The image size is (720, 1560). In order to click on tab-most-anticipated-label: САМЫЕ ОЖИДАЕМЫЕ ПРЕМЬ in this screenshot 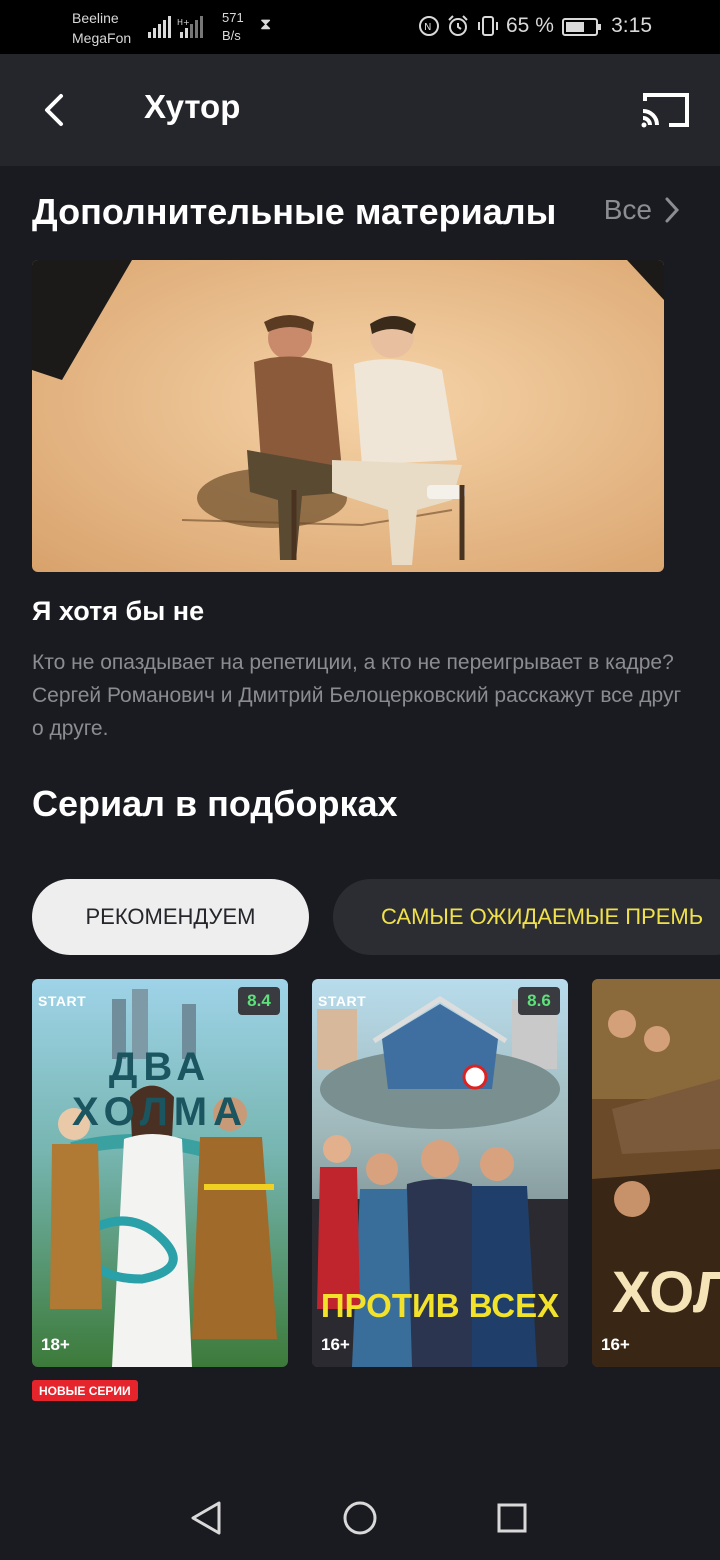, I will do `click(542, 916)`.